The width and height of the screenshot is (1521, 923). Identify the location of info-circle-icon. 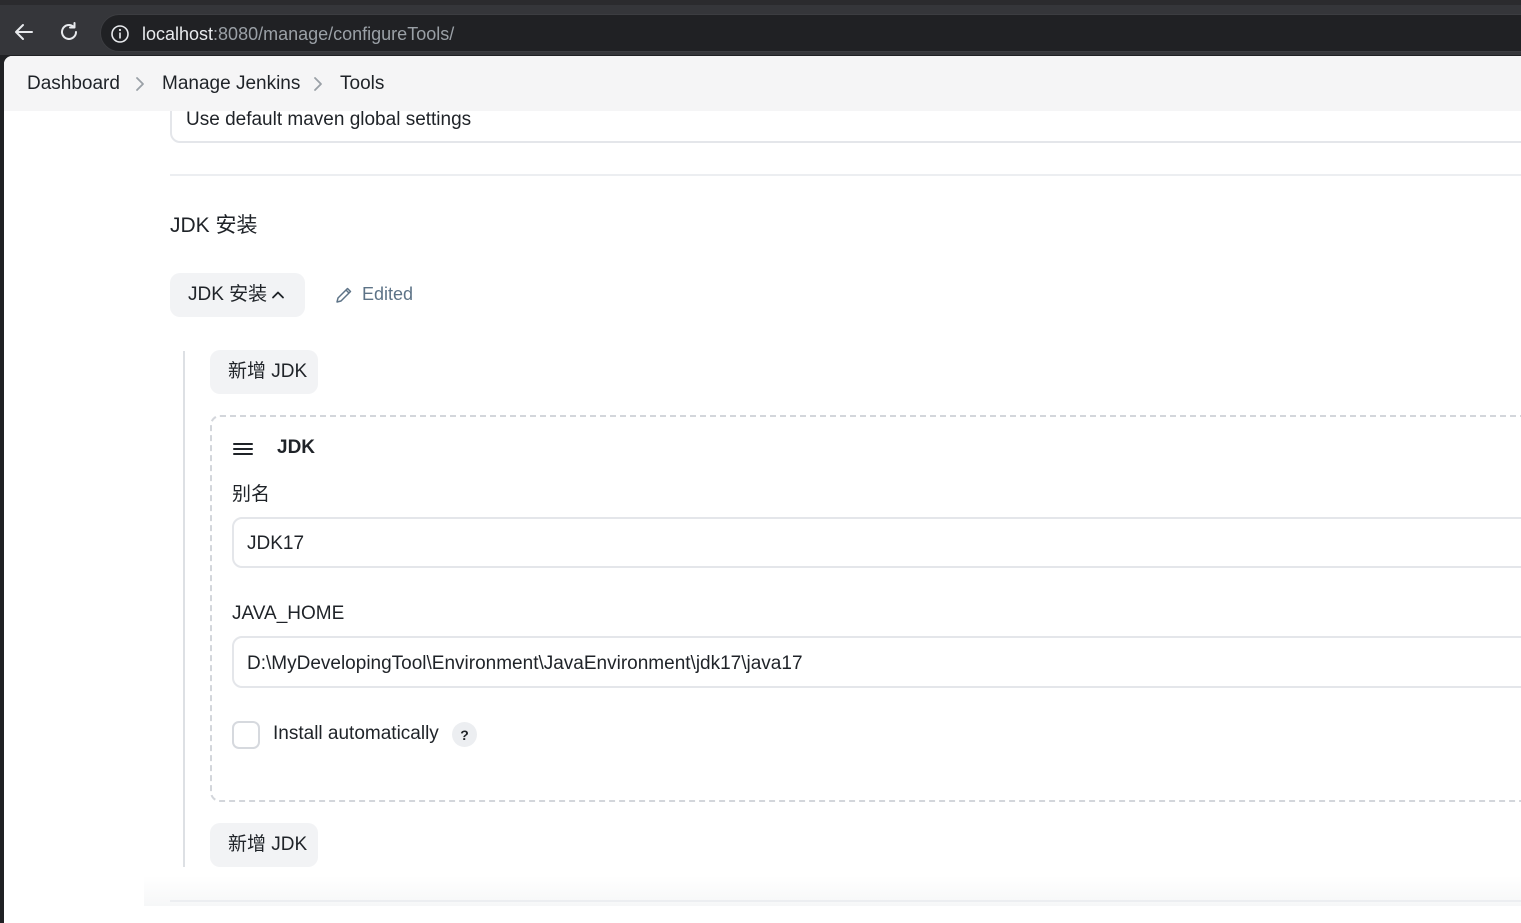
(120, 34).